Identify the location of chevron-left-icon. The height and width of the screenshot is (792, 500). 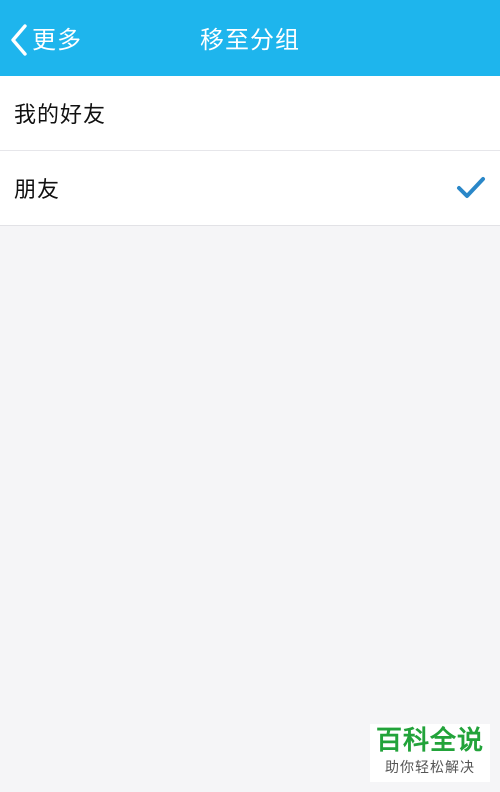
(19, 40).